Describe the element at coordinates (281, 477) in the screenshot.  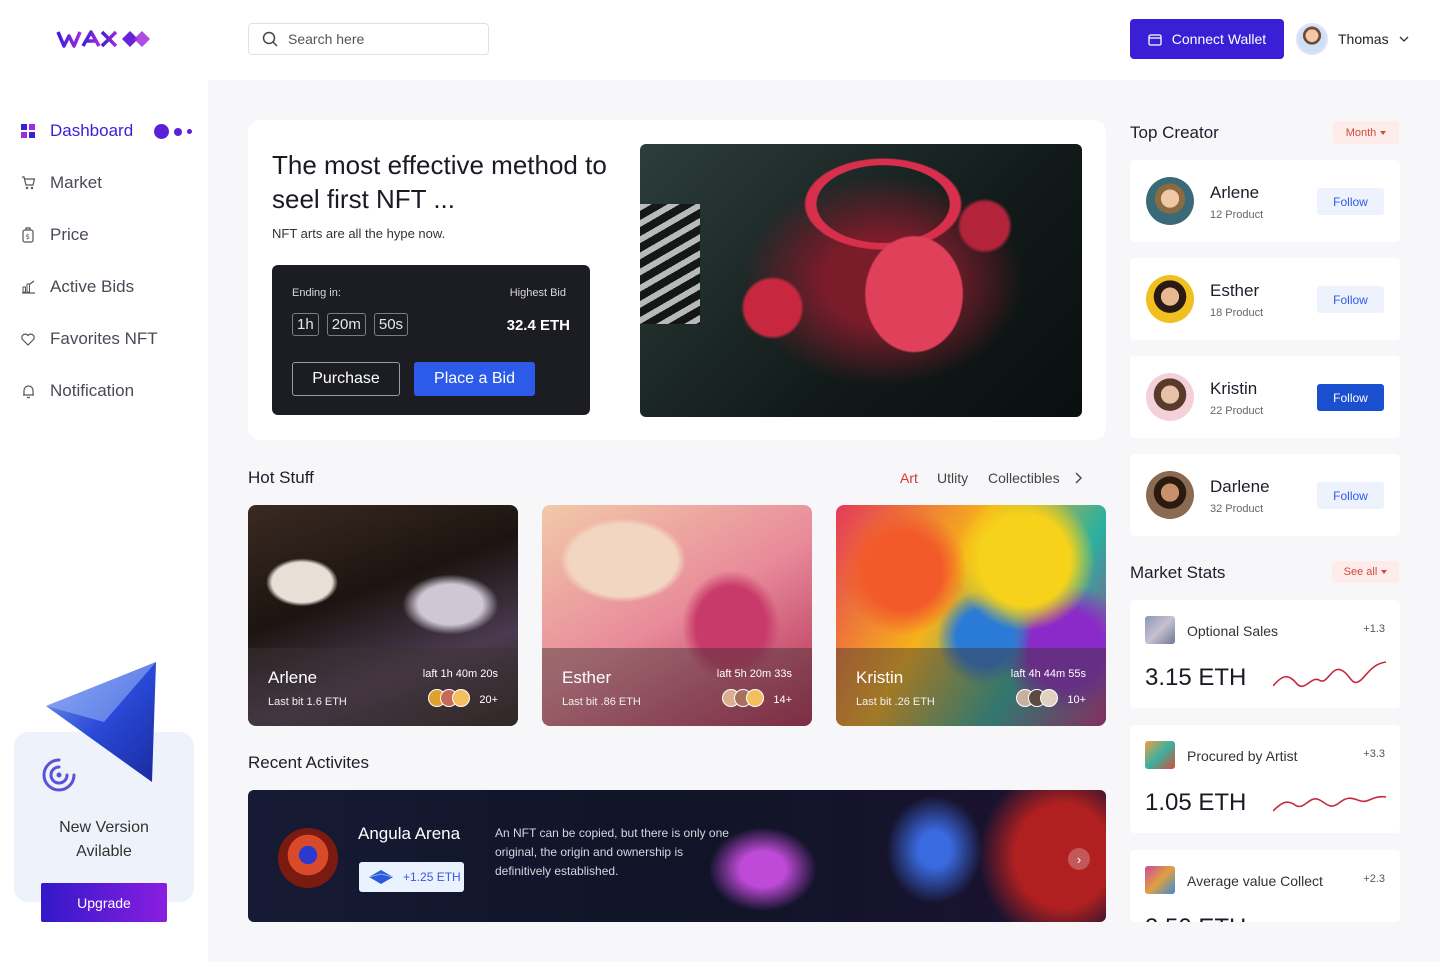
I see `hot-stuff-title: Hot Stuff` at that location.